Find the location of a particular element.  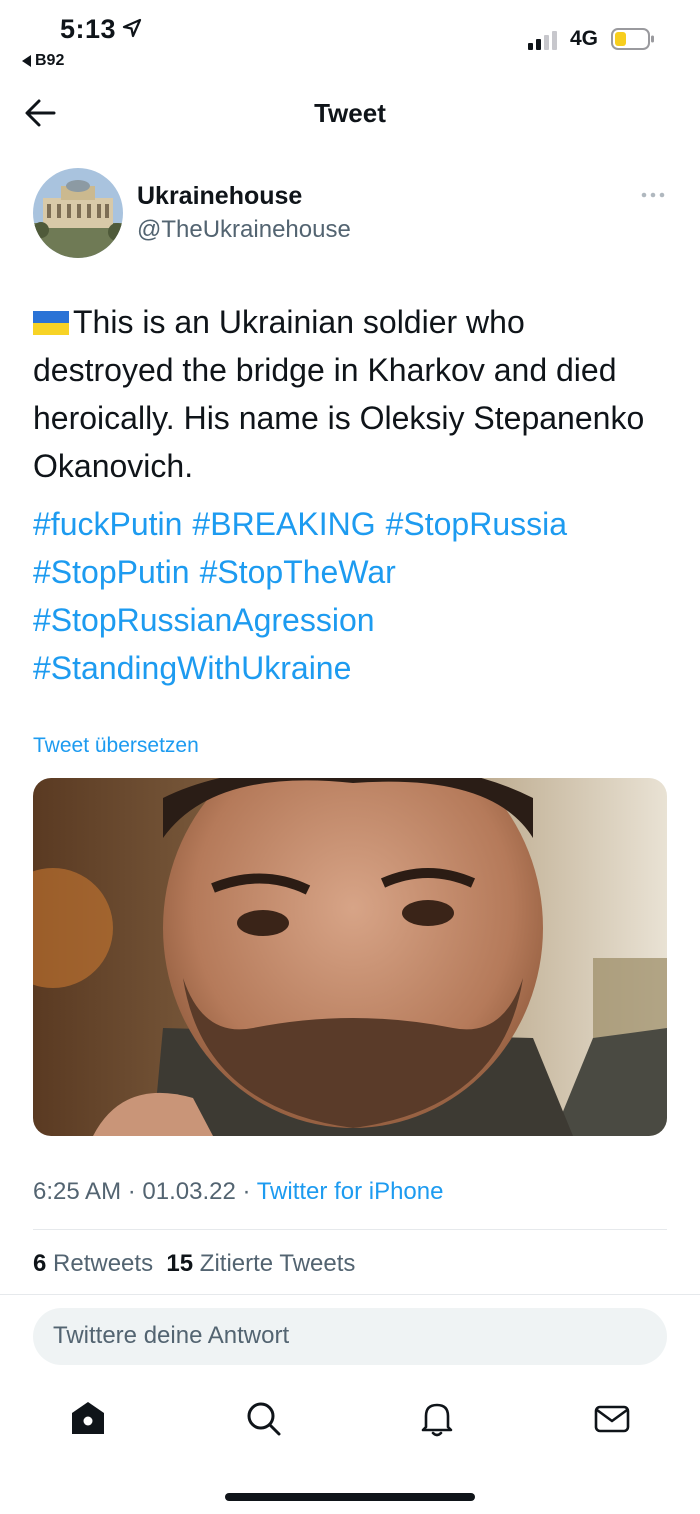

tweet-meta: 6:25 AM · 01.03.22 · Twitter for iPhone is located at coordinates (238, 1192).